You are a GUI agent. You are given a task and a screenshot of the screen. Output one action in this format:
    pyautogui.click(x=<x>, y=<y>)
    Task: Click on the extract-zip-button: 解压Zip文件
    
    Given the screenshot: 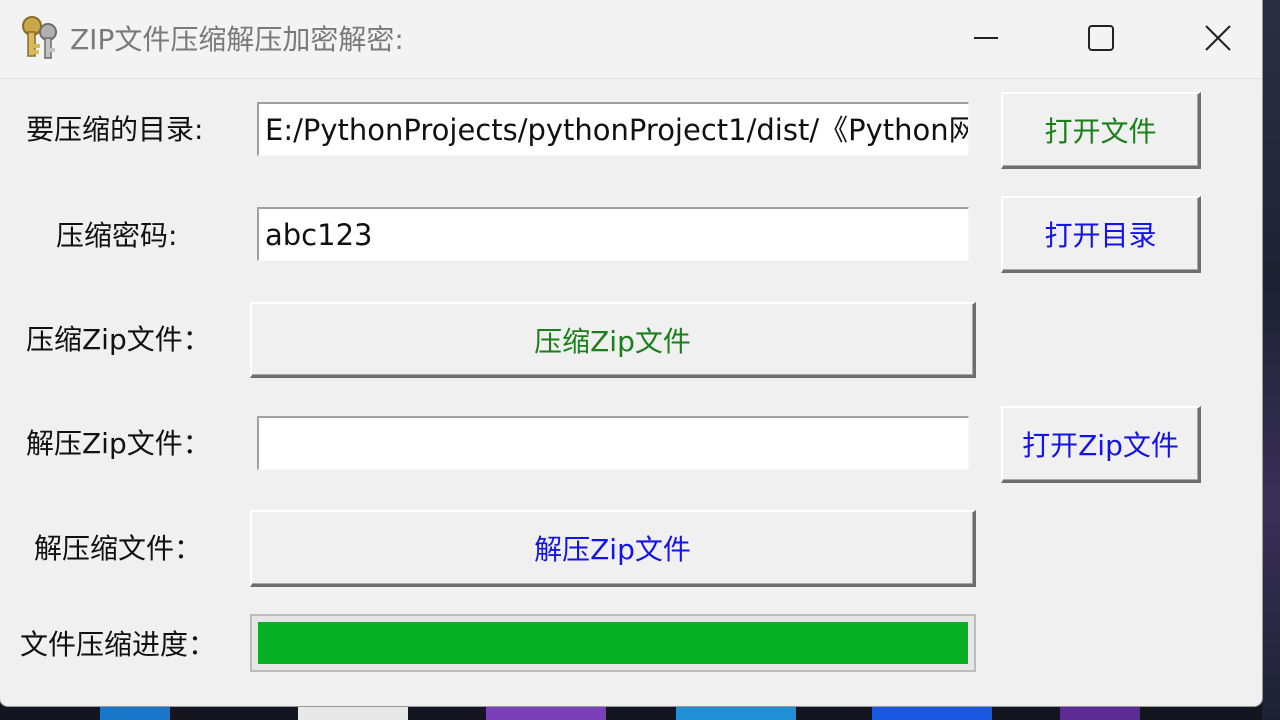 What is the action you would take?
    pyautogui.click(x=613, y=548)
    